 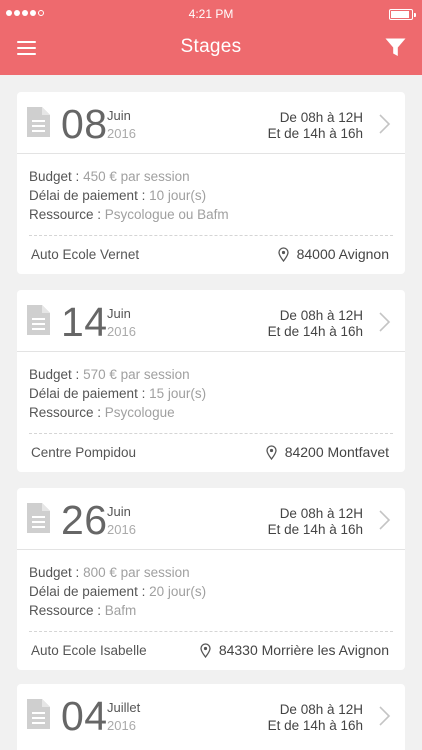 I want to click on stage-place: Auto Ecole Vernet, so click(x=85, y=254).